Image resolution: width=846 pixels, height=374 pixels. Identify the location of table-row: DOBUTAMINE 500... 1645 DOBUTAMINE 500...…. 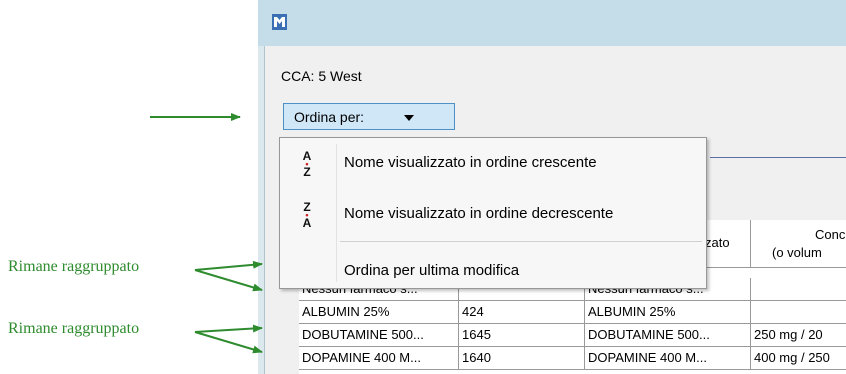
(572, 335).